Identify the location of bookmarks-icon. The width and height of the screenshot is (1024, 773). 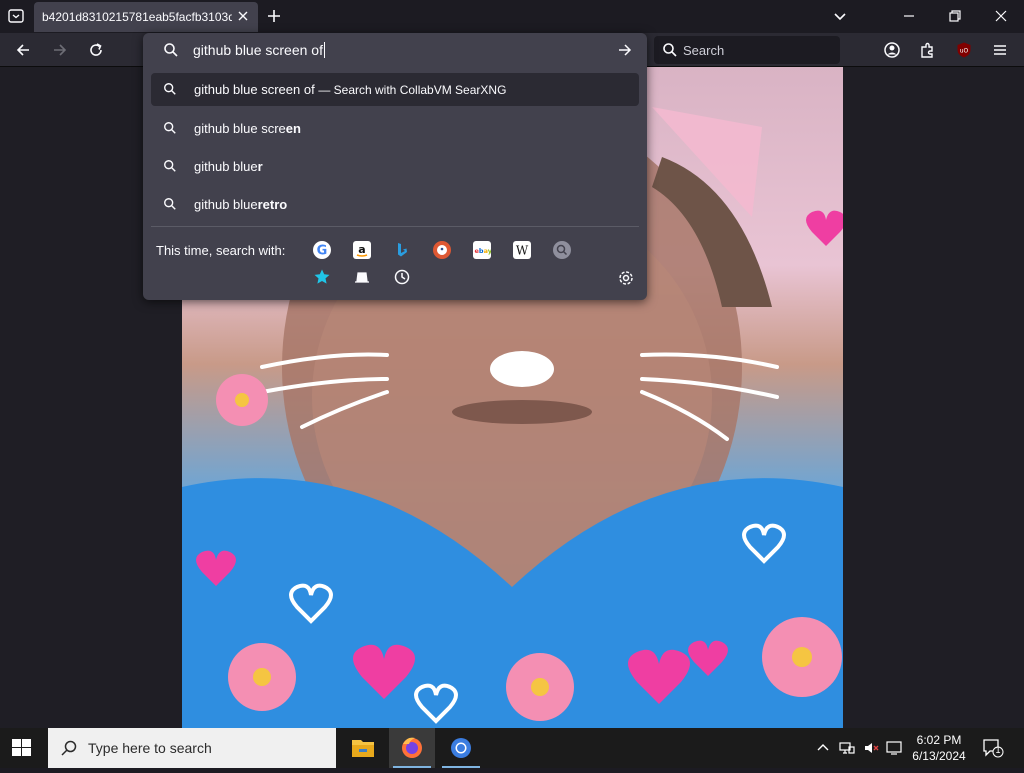
(322, 277).